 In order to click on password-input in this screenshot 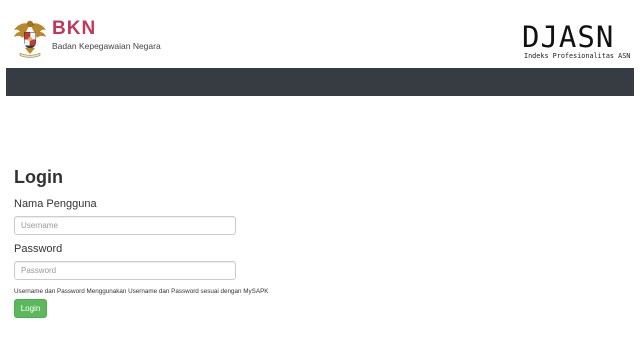, I will do `click(125, 270)`.